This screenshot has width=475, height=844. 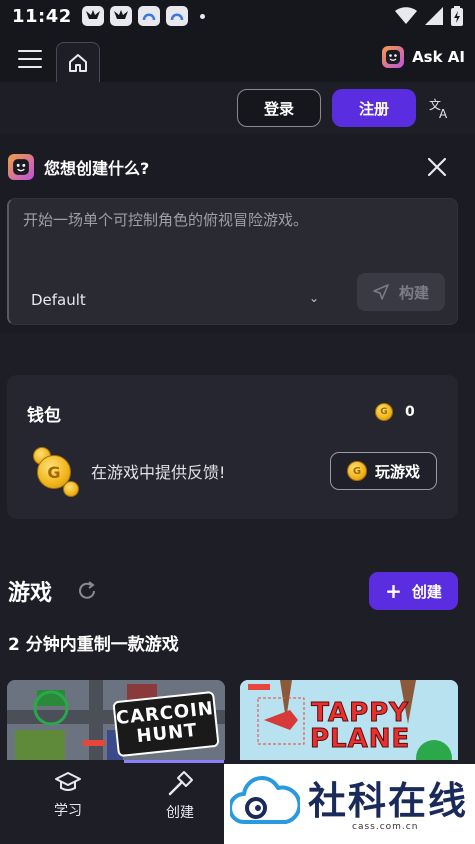 What do you see at coordinates (44, 416) in the screenshot?
I see `wallet-title: 钱包` at bounding box center [44, 416].